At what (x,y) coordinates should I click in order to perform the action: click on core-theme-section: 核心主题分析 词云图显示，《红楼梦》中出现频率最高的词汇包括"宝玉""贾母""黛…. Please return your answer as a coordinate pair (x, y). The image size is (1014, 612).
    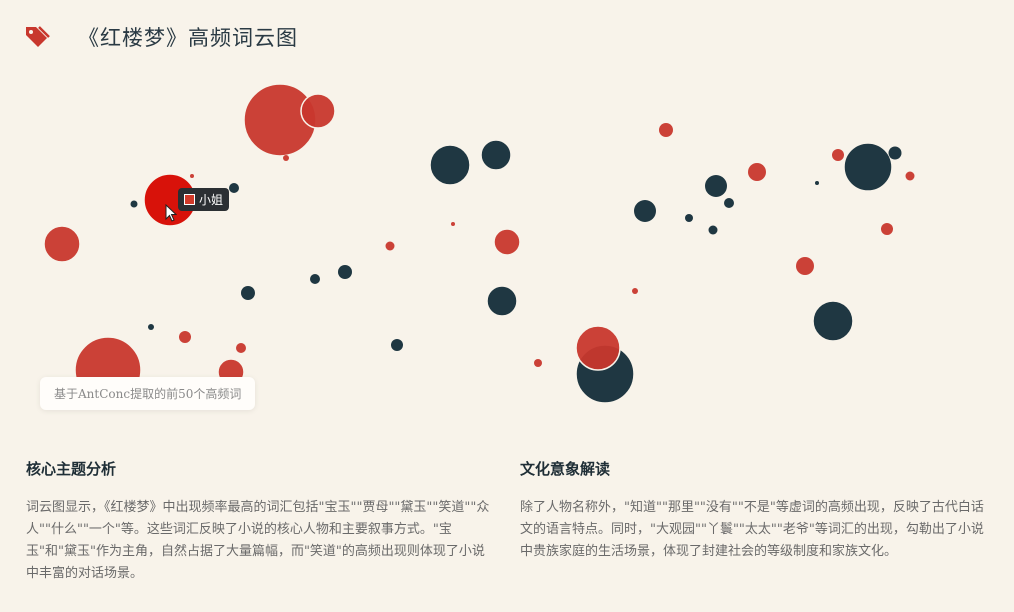
    Looking at the image, I should click on (261, 521).